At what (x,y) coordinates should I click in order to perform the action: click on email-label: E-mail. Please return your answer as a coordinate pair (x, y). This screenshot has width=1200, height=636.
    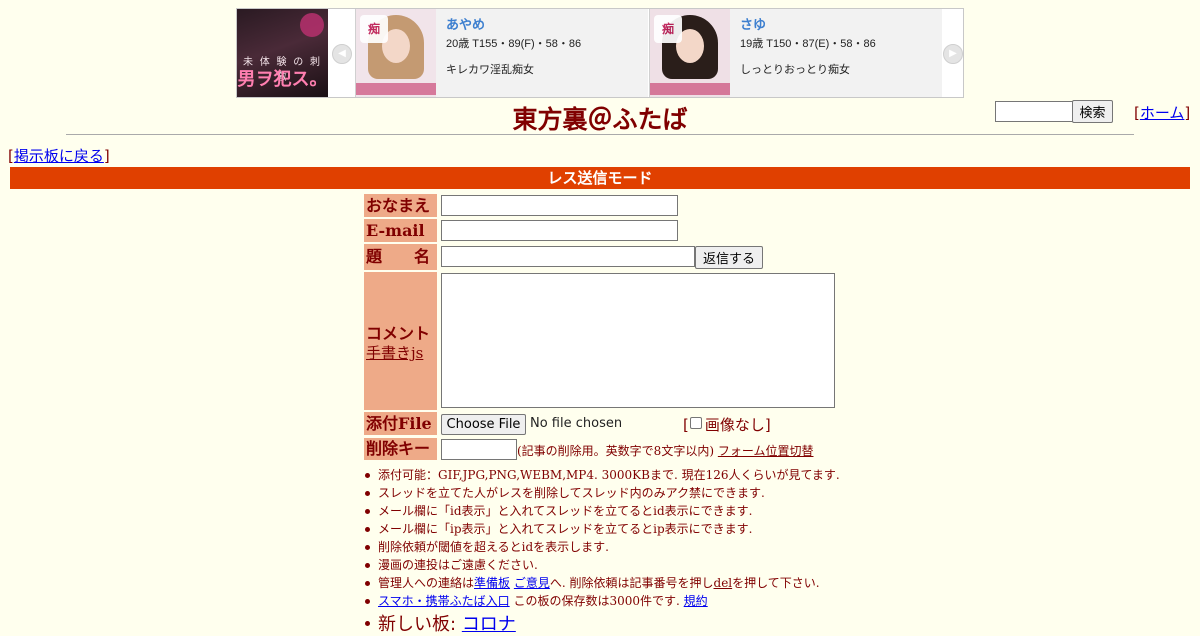
    Looking at the image, I should click on (400, 230).